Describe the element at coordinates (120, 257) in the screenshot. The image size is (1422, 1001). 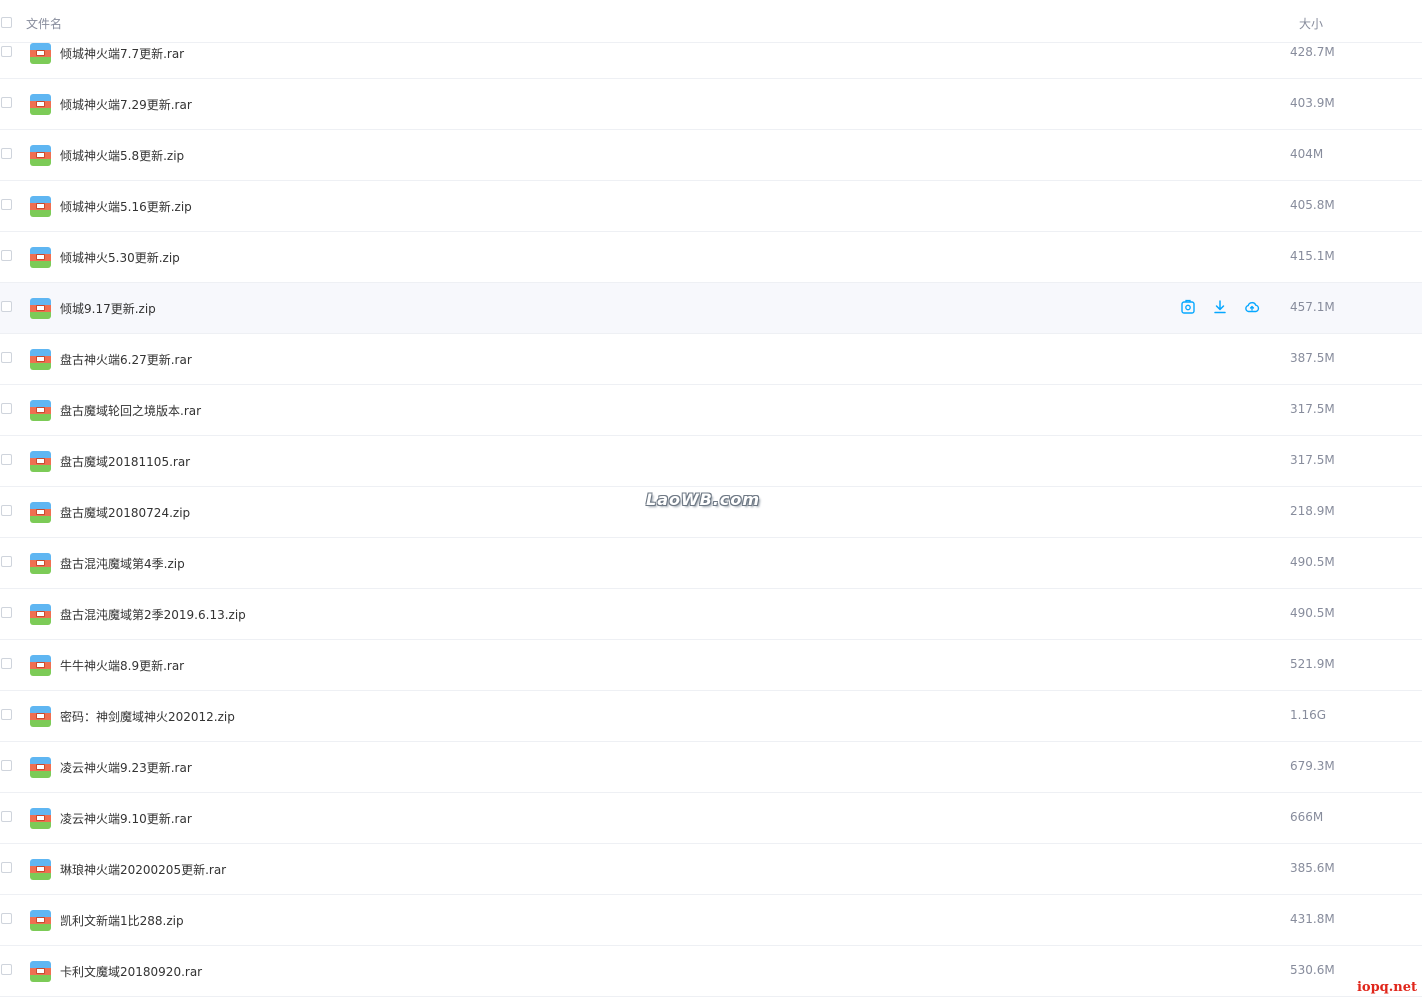
I see `file-name: 倾城神火5.30更新.zip` at that location.